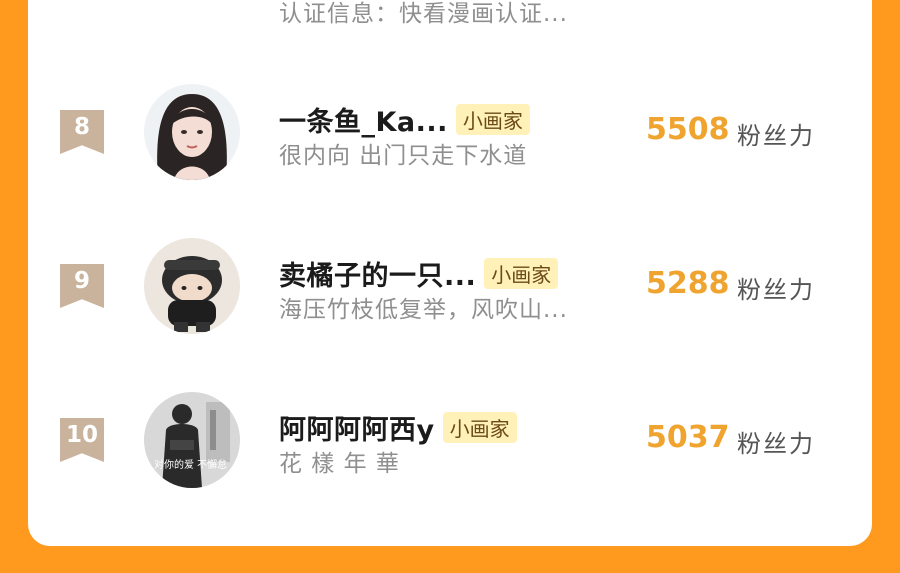  What do you see at coordinates (403, 156) in the screenshot?
I see `user-bio: 很内向 出门只走下水道` at bounding box center [403, 156].